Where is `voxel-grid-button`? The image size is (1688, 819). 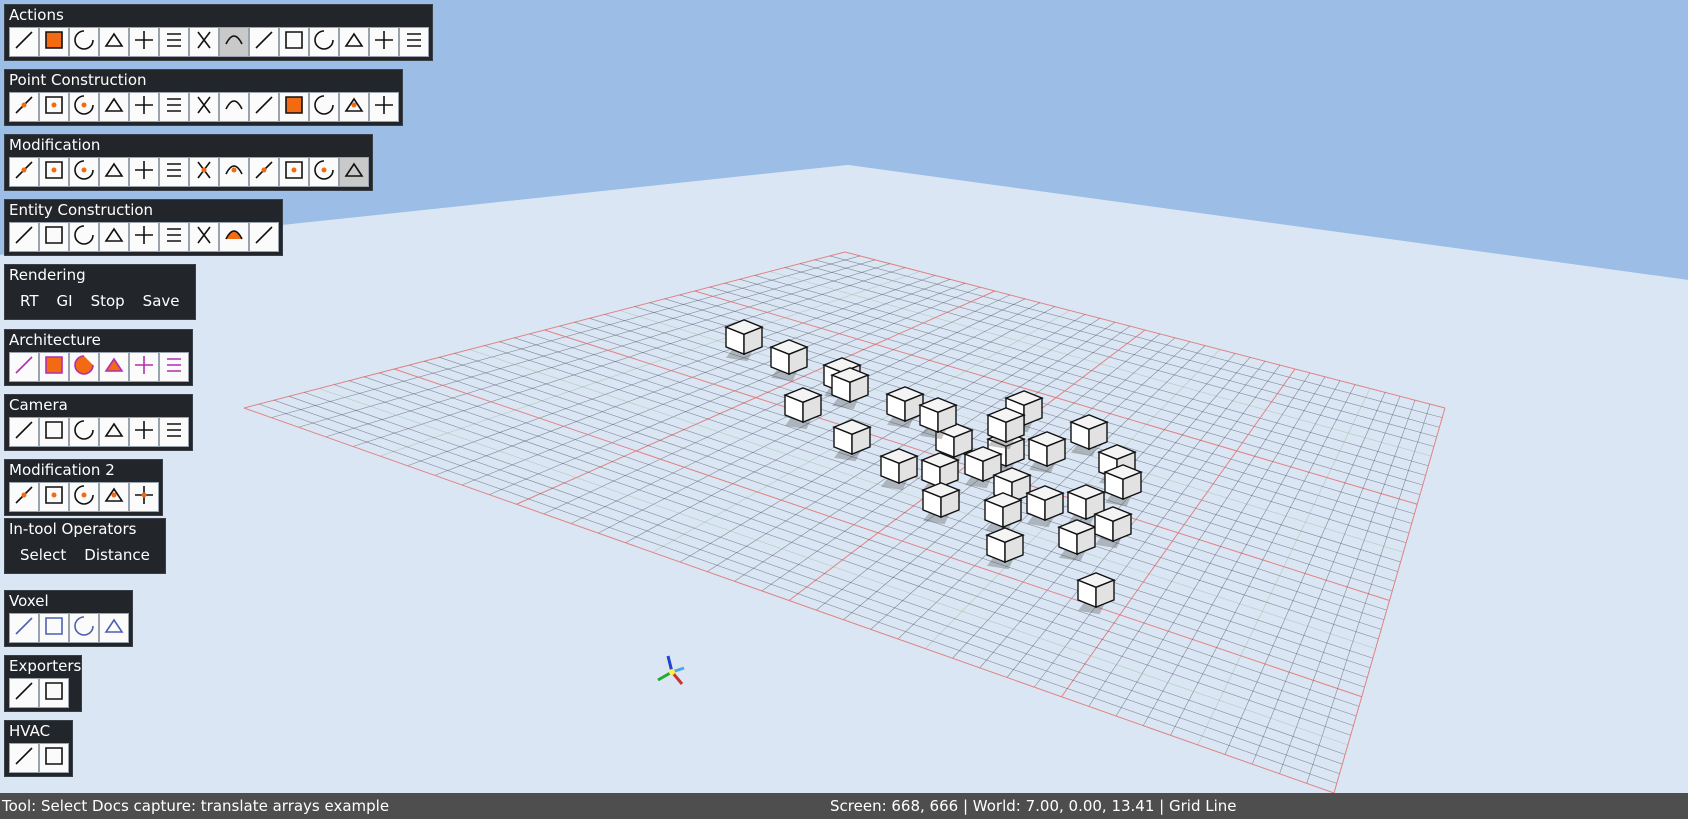 voxel-grid-button is located at coordinates (24, 628).